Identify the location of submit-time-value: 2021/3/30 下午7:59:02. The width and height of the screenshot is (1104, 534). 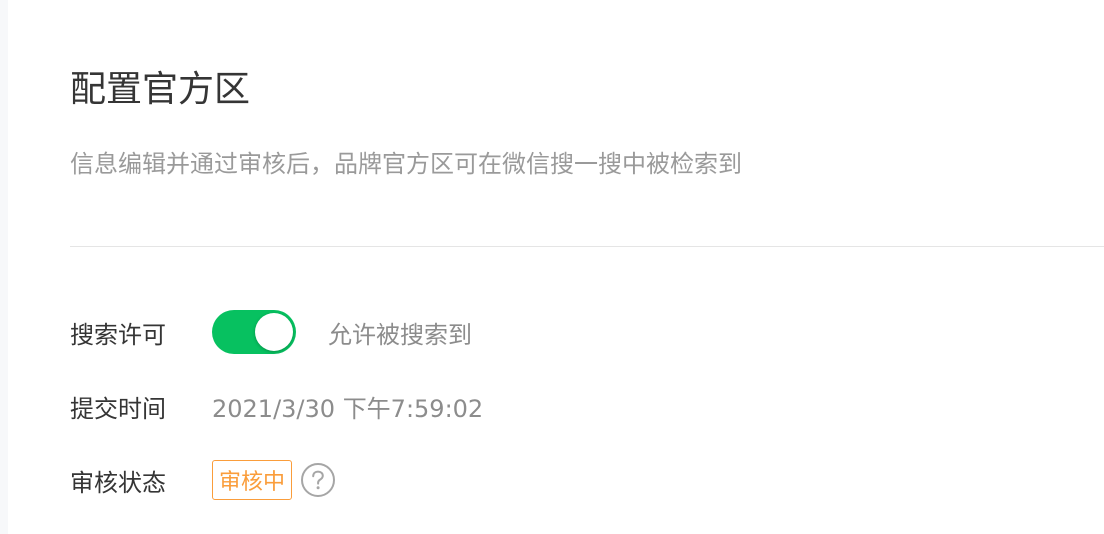
(348, 408).